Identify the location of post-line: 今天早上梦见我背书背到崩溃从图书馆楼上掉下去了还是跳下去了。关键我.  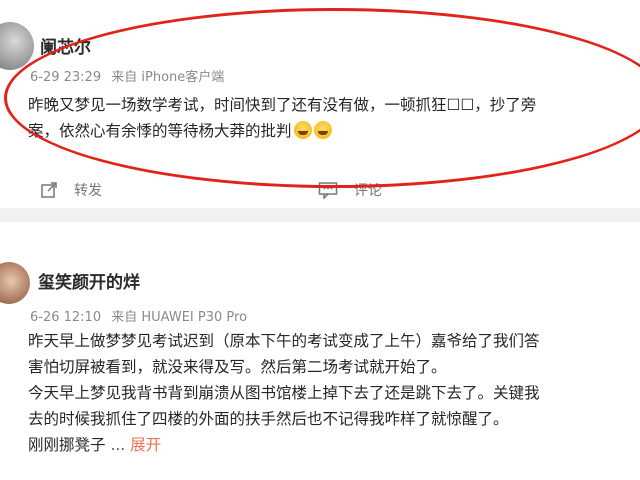
(284, 393).